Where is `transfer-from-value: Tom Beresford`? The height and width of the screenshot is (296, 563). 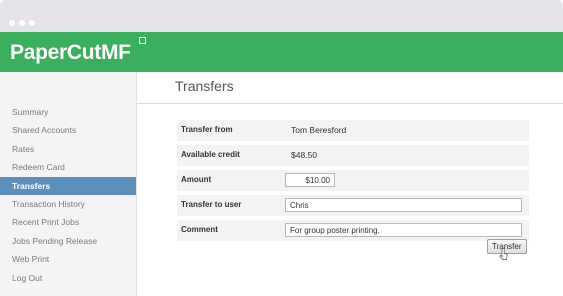 transfer-from-value: Tom Beresford is located at coordinates (319, 130).